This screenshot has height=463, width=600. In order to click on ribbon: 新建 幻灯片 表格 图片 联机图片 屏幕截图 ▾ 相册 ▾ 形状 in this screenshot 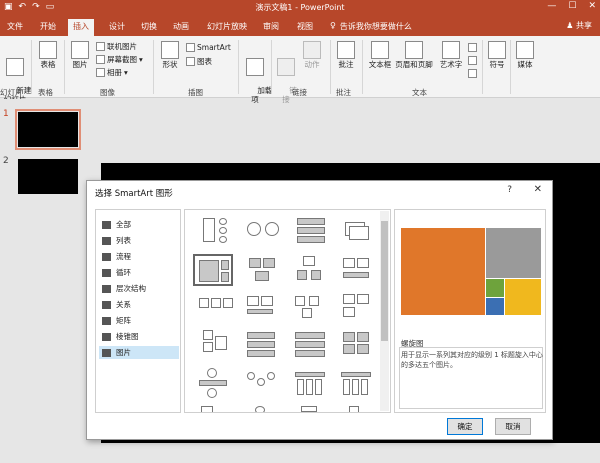, I will do `click(300, 69)`.